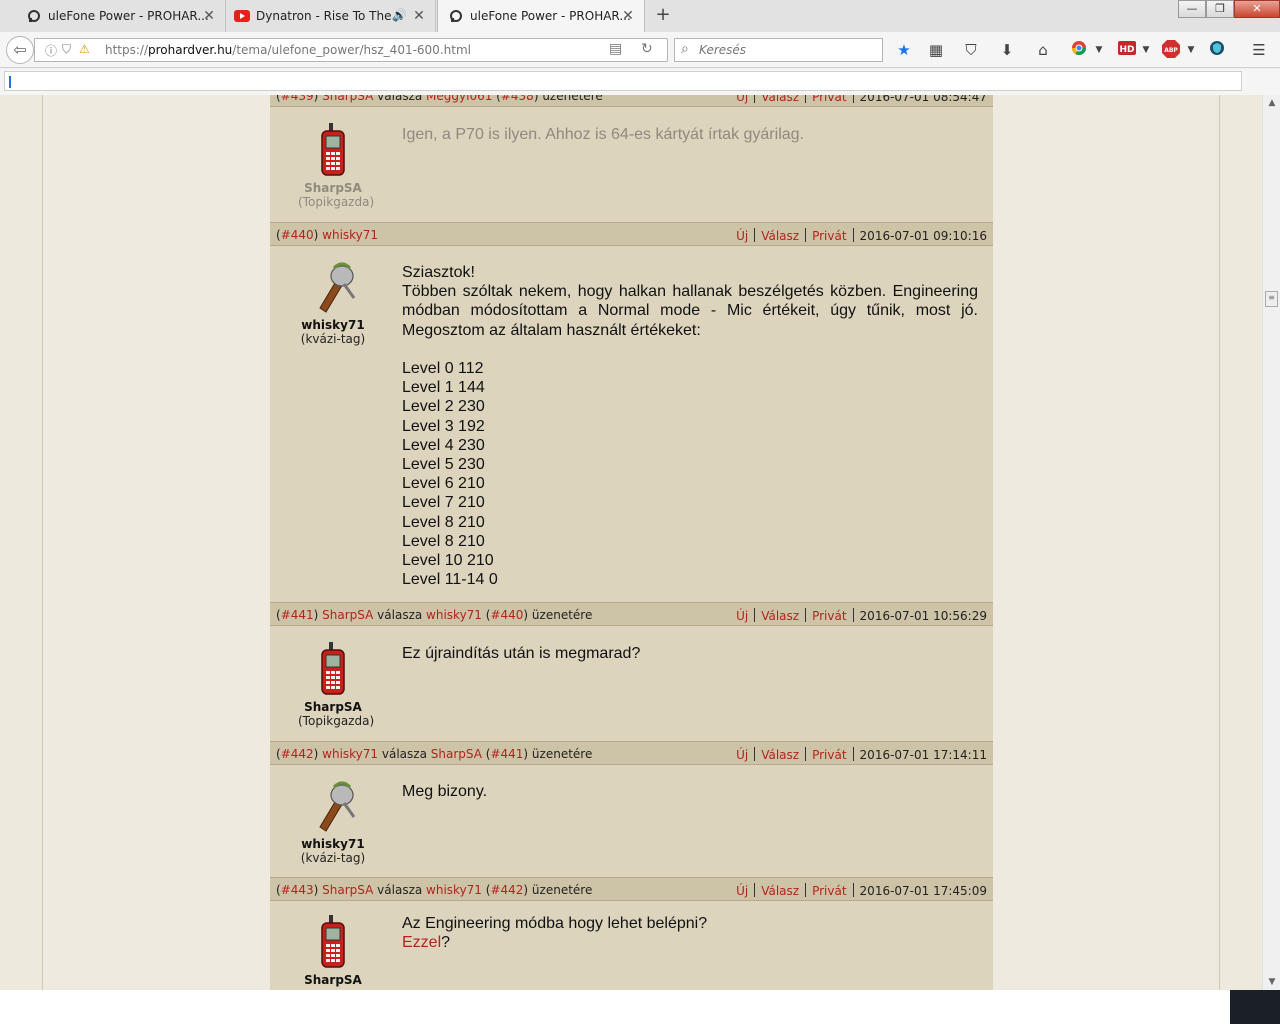 This screenshot has height=1024, width=1280. I want to click on scroll-thumb: ≡, so click(1271, 299).